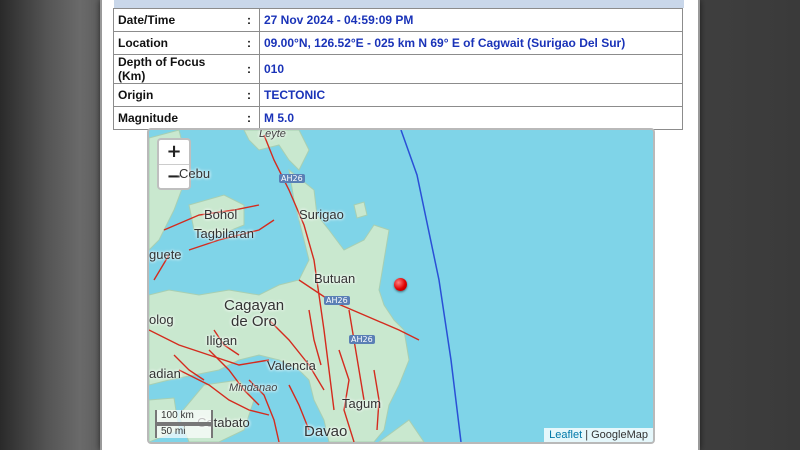  What do you see at coordinates (176, 95) in the screenshot?
I see `detail-label: Origin` at bounding box center [176, 95].